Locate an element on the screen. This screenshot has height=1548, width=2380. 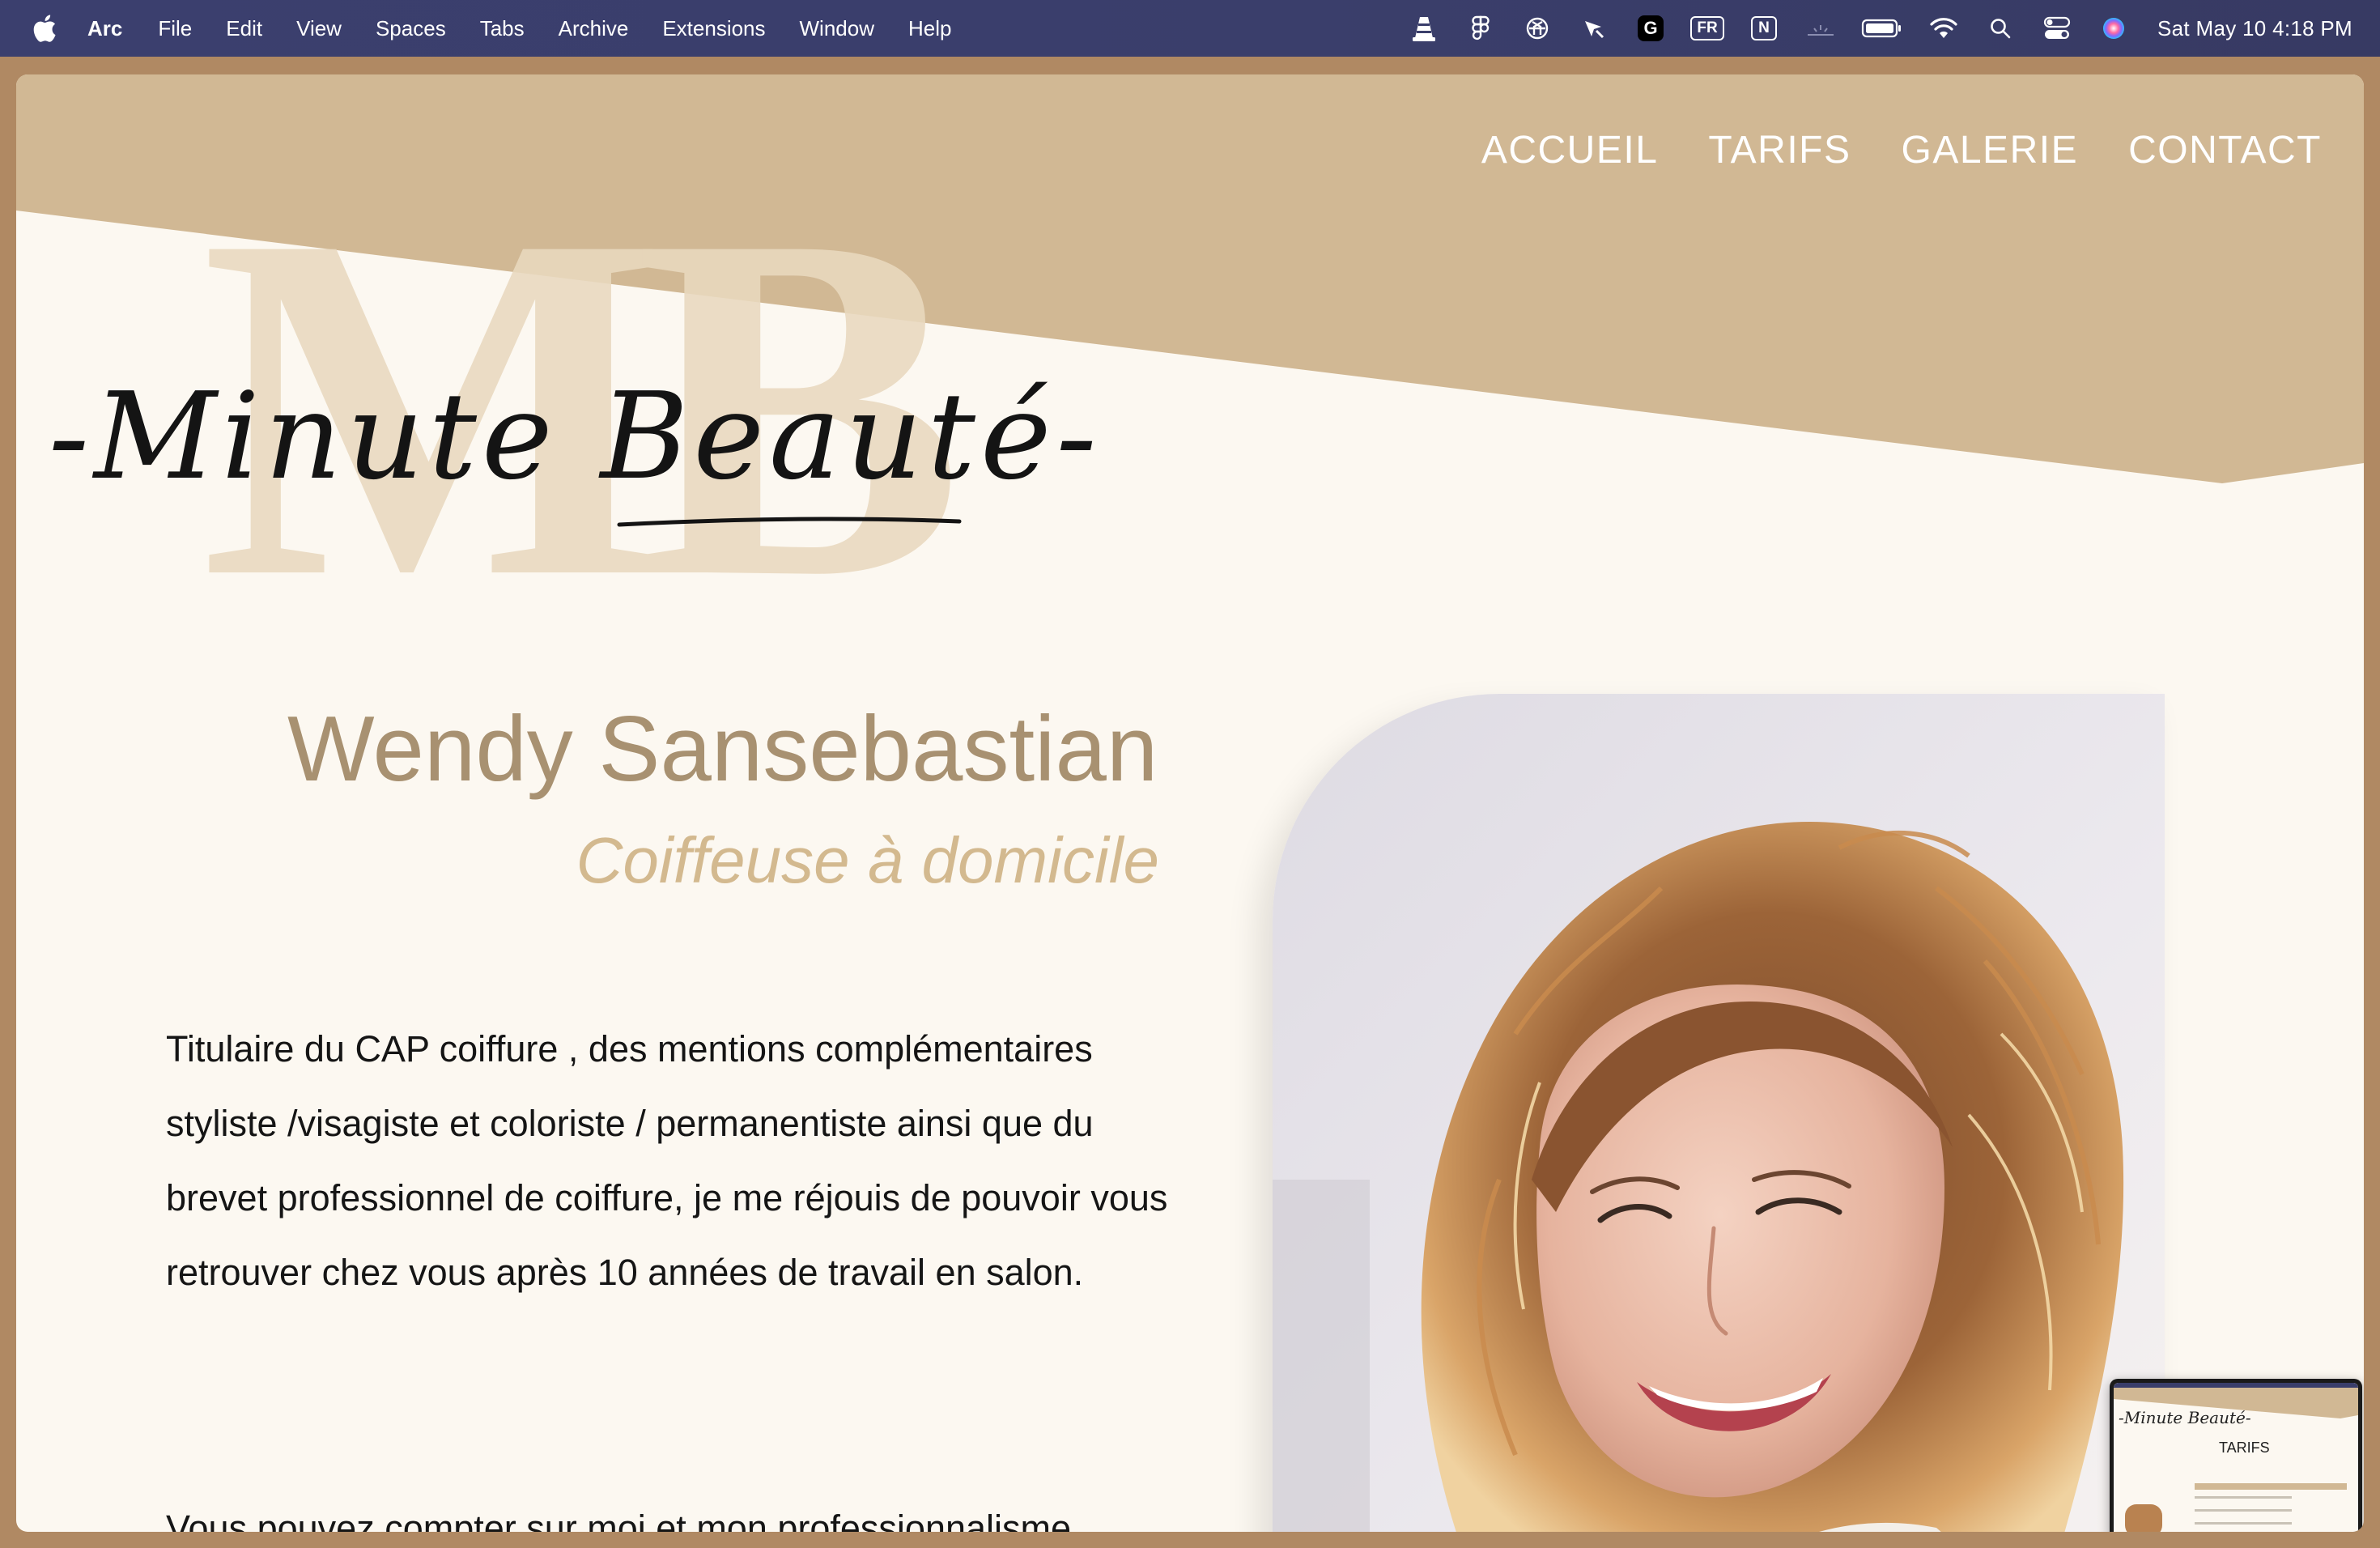
chatgpt-icon is located at coordinates (1537, 29).